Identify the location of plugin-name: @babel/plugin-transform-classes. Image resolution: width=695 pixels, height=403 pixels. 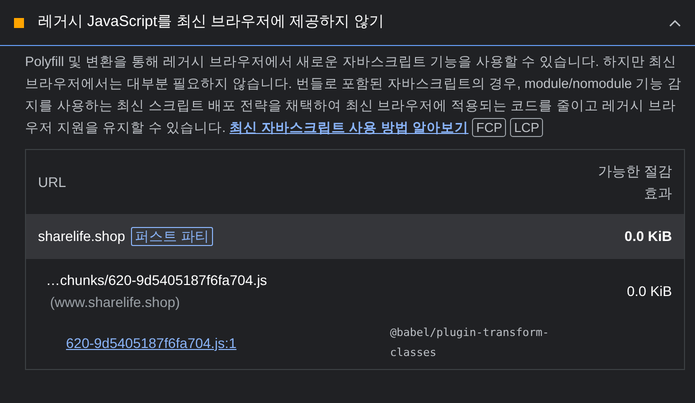
(470, 343).